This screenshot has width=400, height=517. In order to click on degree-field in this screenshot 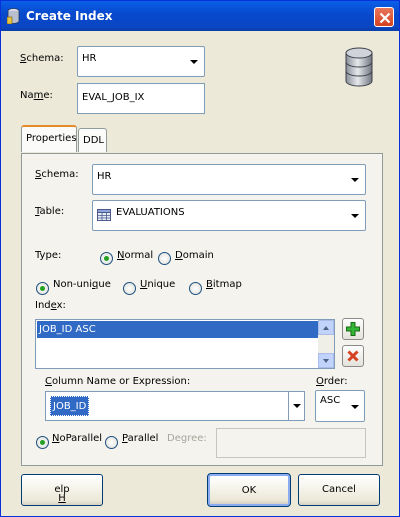, I will do `click(291, 443)`.